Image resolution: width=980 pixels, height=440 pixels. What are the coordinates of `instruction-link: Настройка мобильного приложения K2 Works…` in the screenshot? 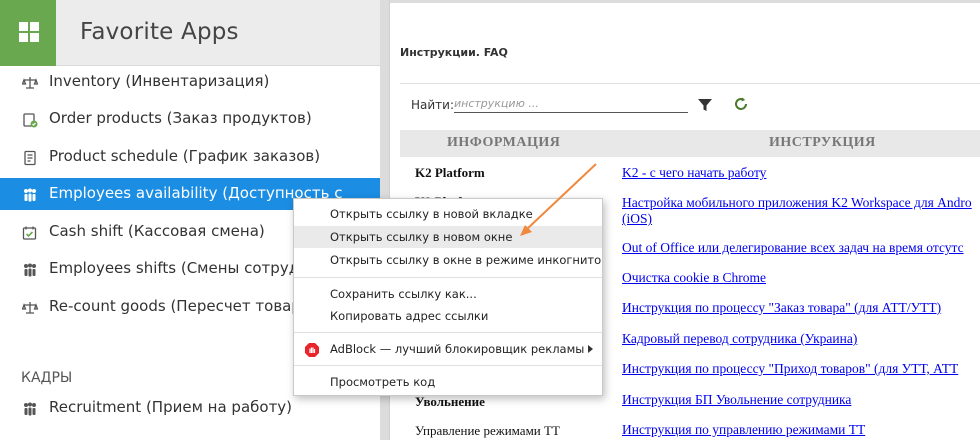 It's located at (797, 203).